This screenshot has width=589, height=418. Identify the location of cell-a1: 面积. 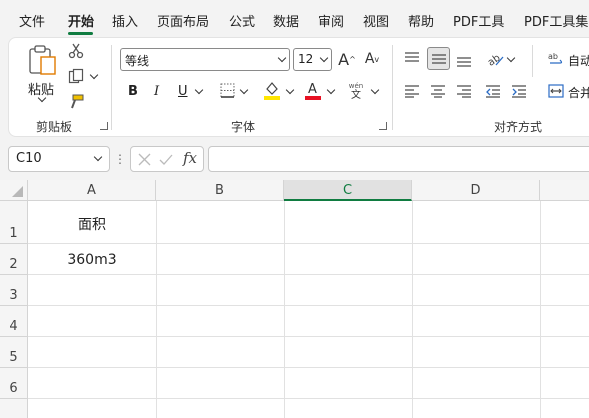
(92, 224).